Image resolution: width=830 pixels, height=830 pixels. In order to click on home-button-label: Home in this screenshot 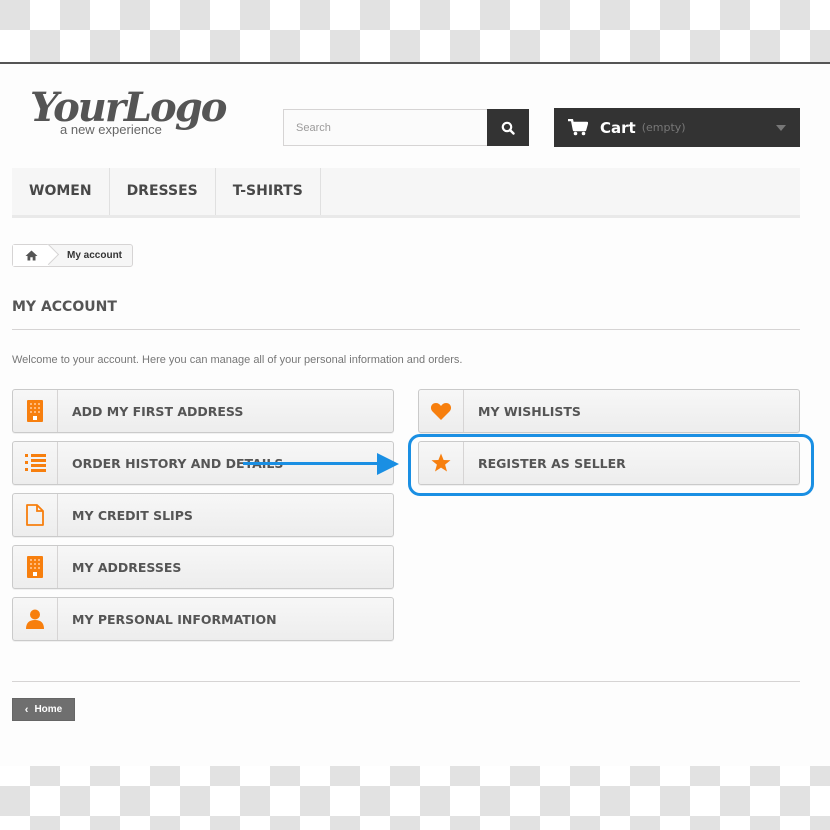, I will do `click(48, 709)`.